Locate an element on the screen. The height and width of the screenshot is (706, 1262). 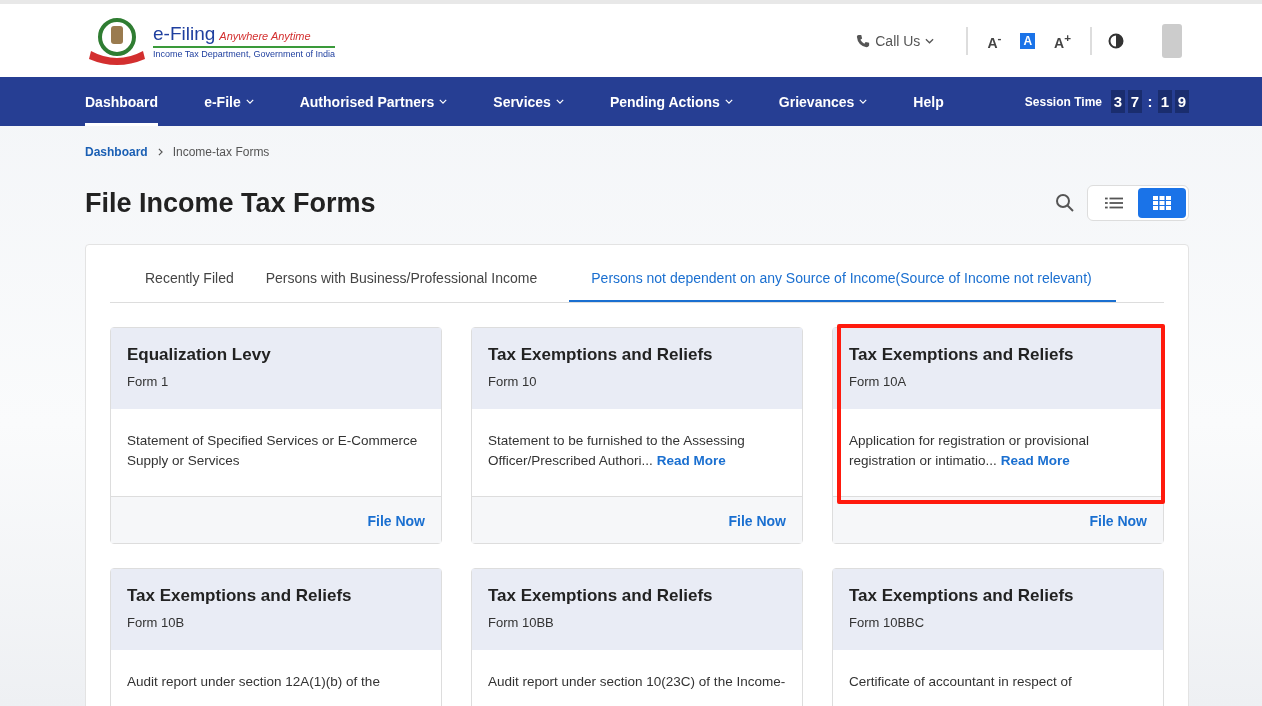
card-description: Statement of Specified Services or E-Commerce Supply or Services is located at coordinates (273, 451).